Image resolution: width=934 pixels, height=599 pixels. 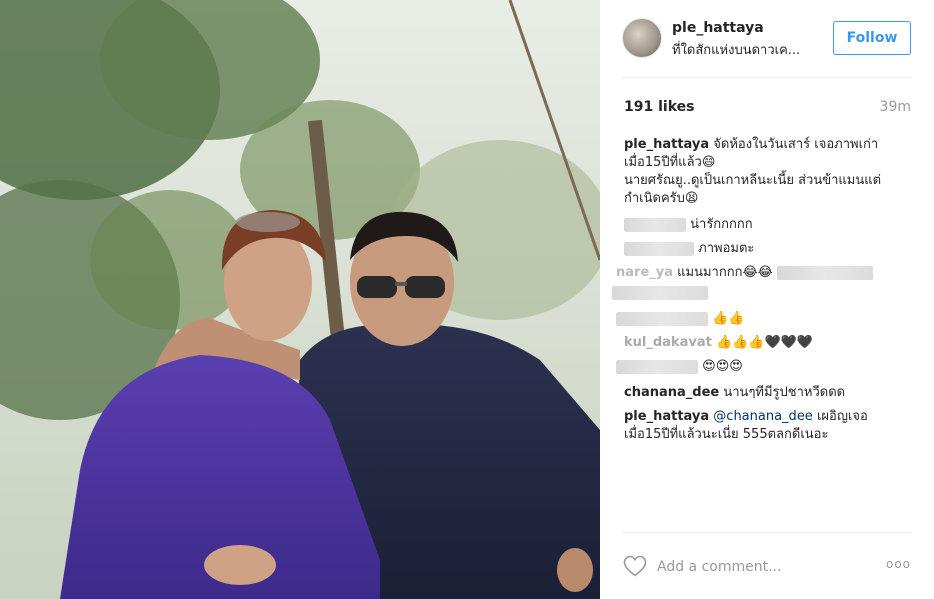 I want to click on follow-button: Follow, so click(x=872, y=38).